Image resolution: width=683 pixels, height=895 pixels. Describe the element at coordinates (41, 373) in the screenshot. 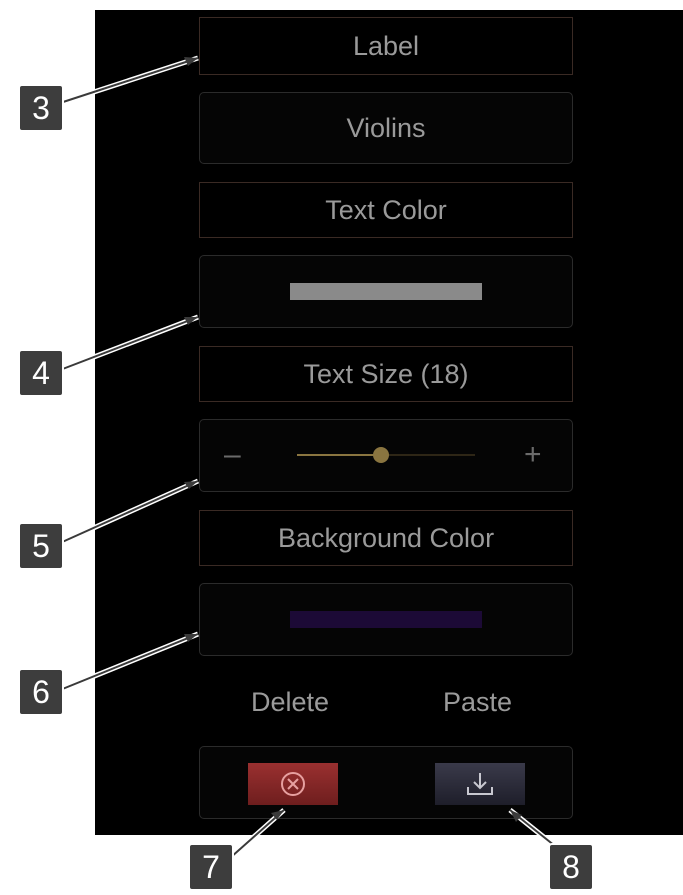

I see `callout-badge-4: 4` at that location.